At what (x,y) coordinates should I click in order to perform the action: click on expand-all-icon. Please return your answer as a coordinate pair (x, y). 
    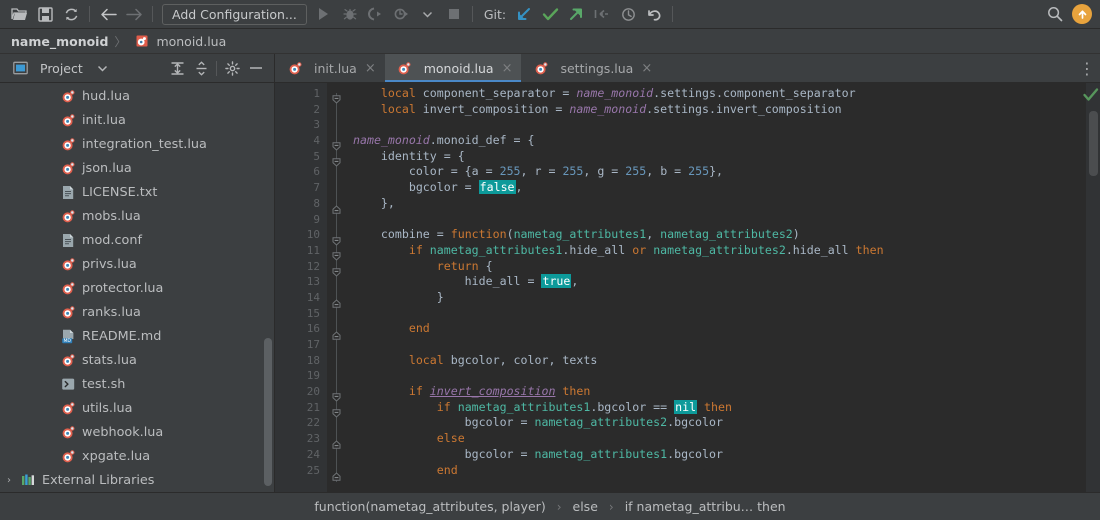
    Looking at the image, I should click on (177, 68).